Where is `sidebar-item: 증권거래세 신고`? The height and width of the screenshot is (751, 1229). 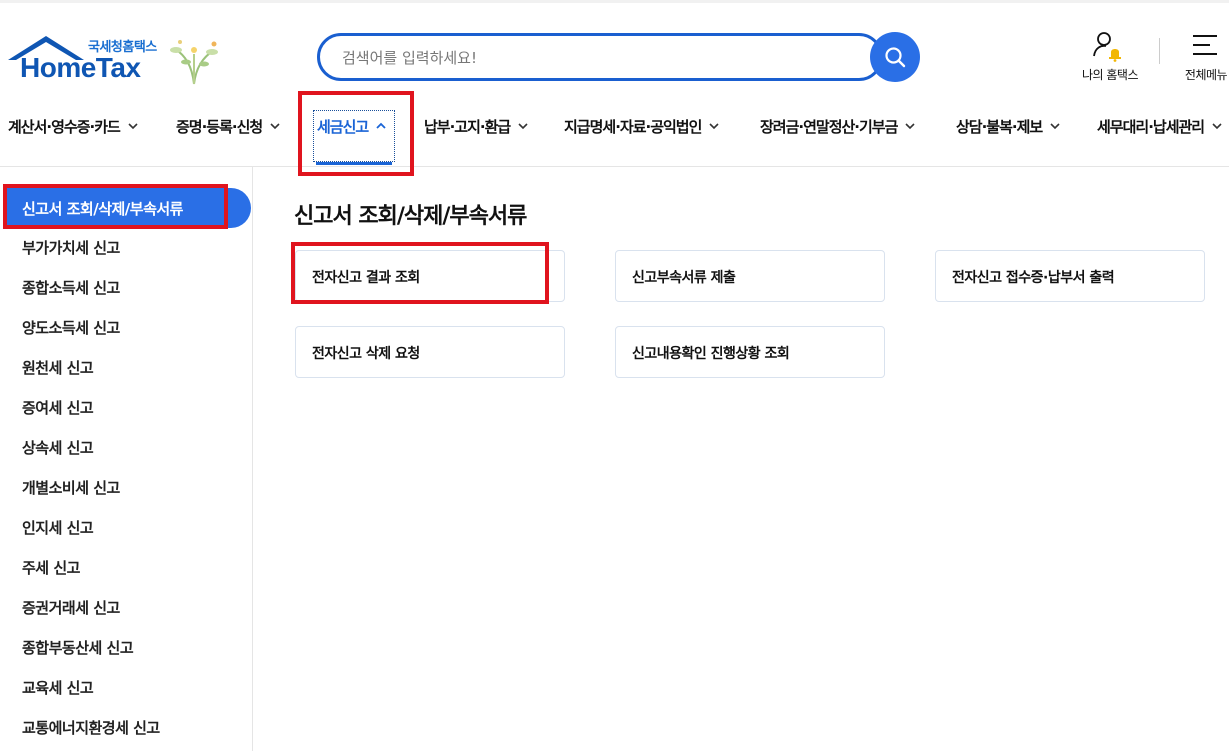 sidebar-item: 증권거래세 신고 is located at coordinates (71, 607).